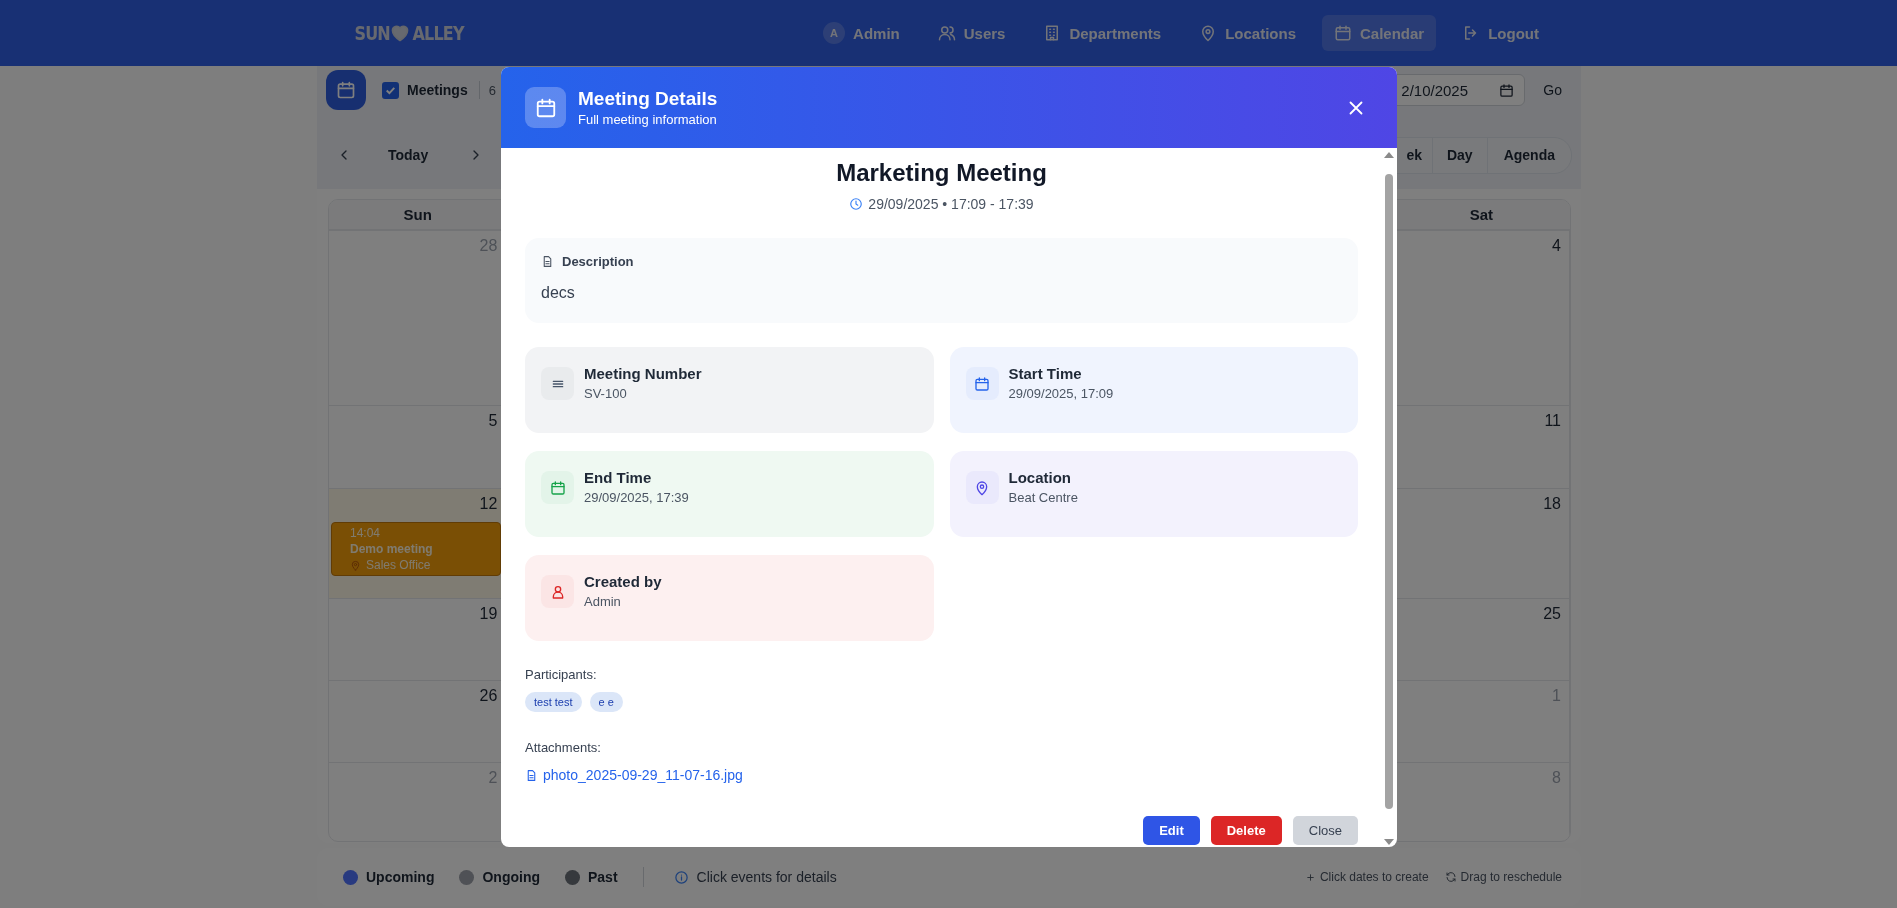  I want to click on attachments-label: Attachments:, so click(563, 747).